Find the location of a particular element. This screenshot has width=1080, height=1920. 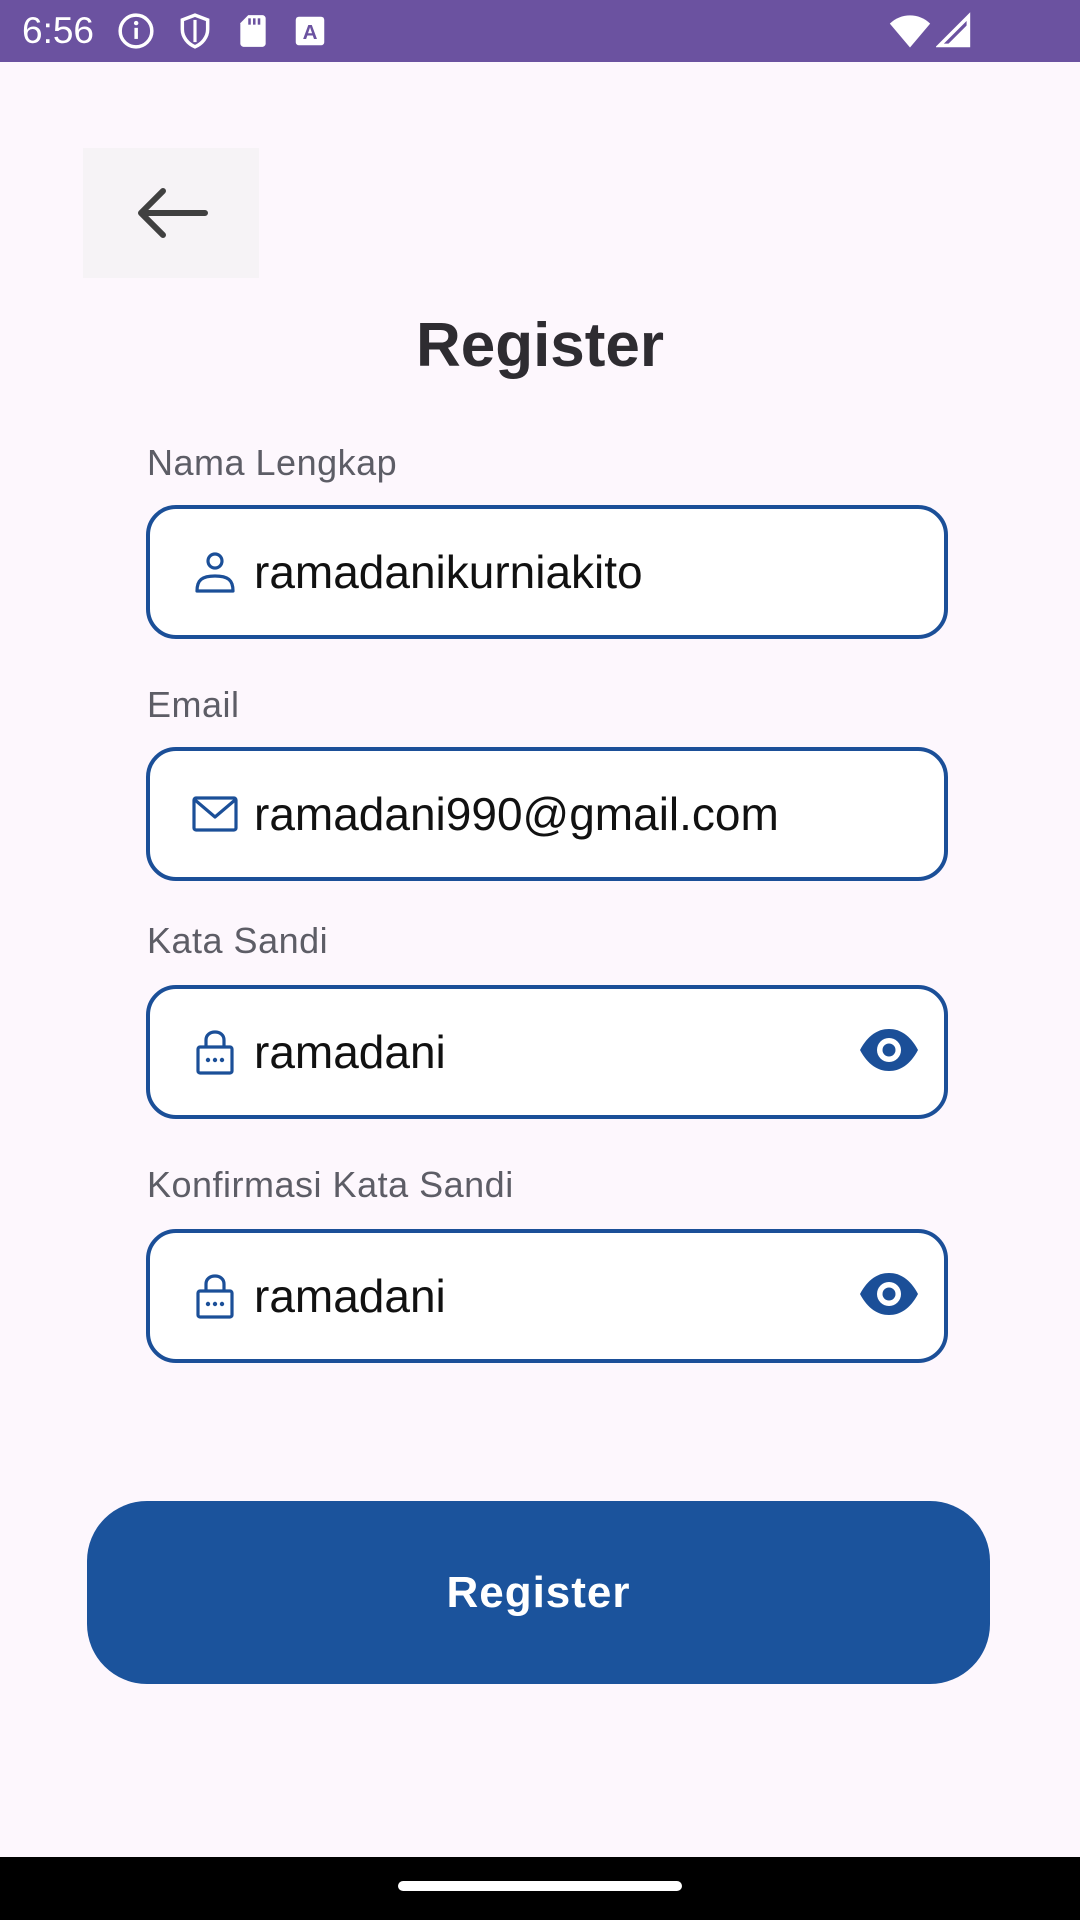

user-icon is located at coordinates (215, 572).